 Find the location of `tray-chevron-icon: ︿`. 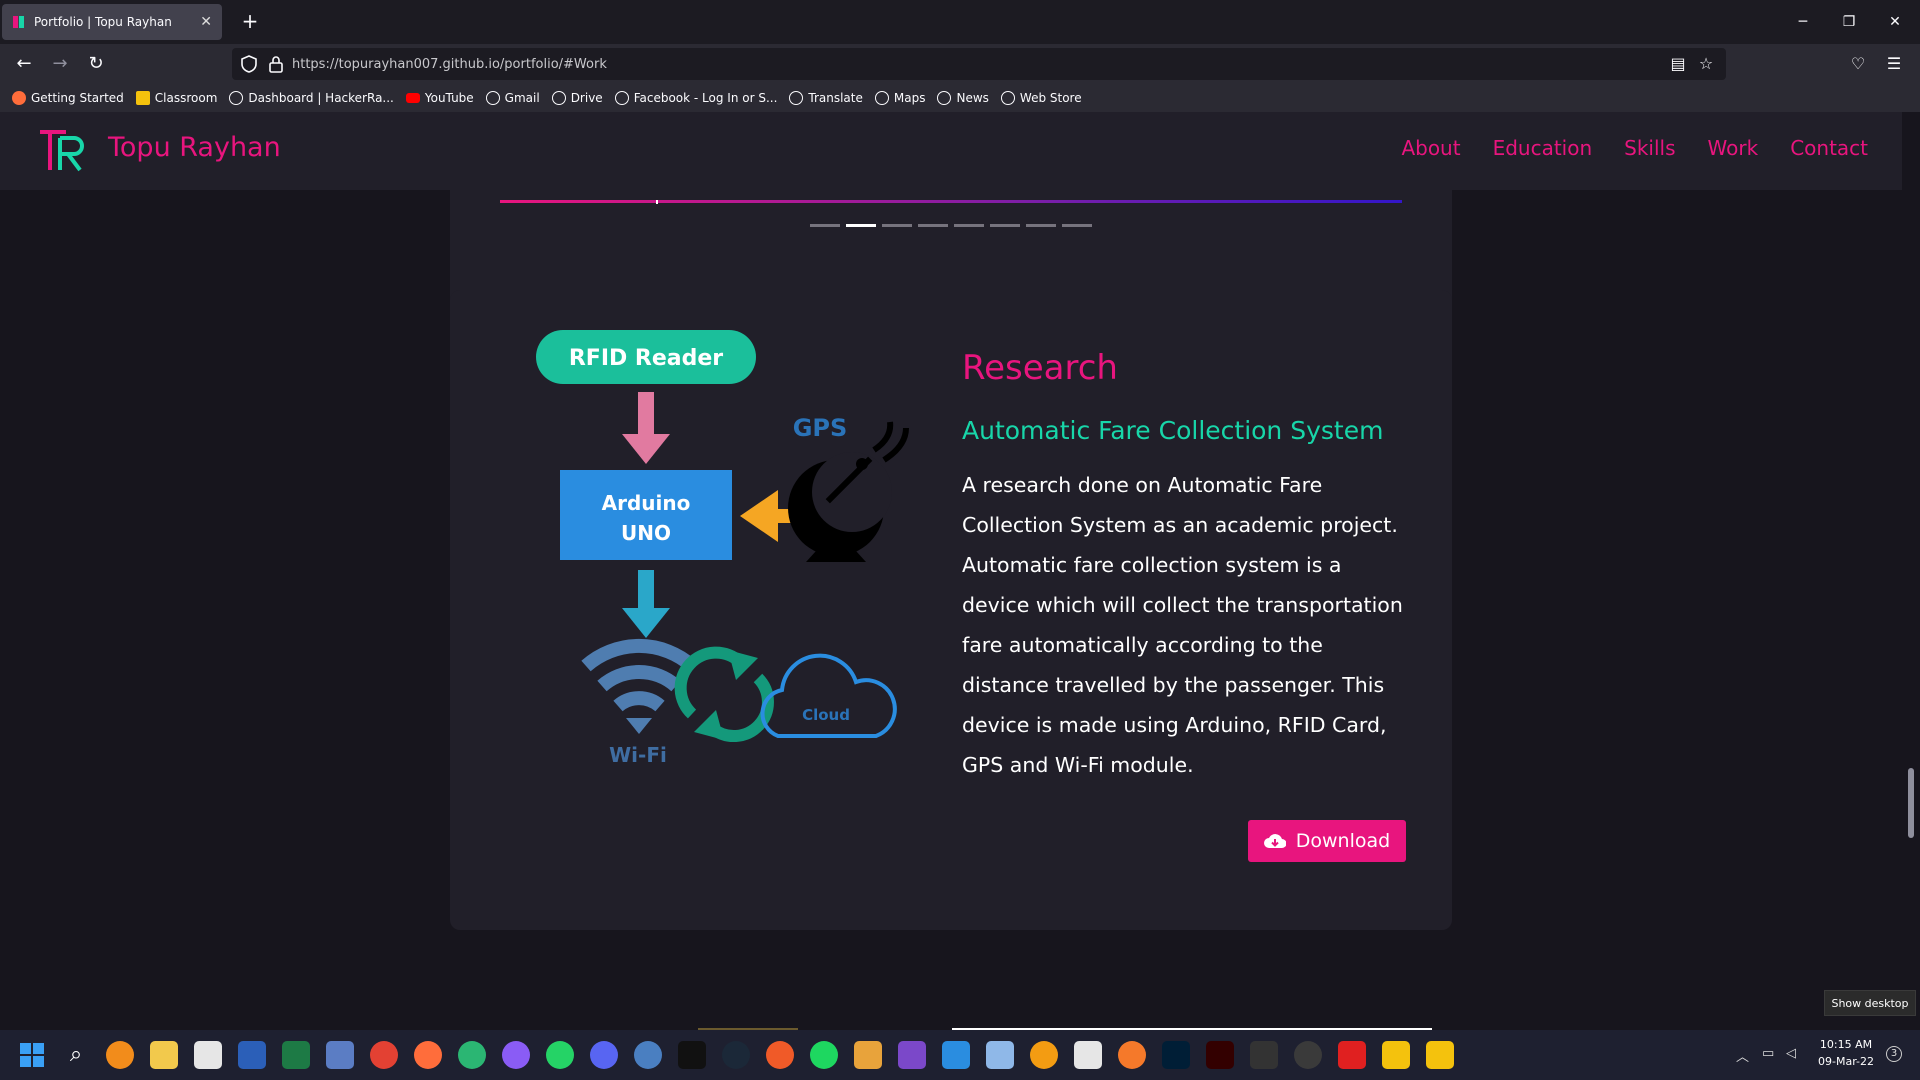

tray-chevron-icon: ︿ is located at coordinates (1742, 1055).